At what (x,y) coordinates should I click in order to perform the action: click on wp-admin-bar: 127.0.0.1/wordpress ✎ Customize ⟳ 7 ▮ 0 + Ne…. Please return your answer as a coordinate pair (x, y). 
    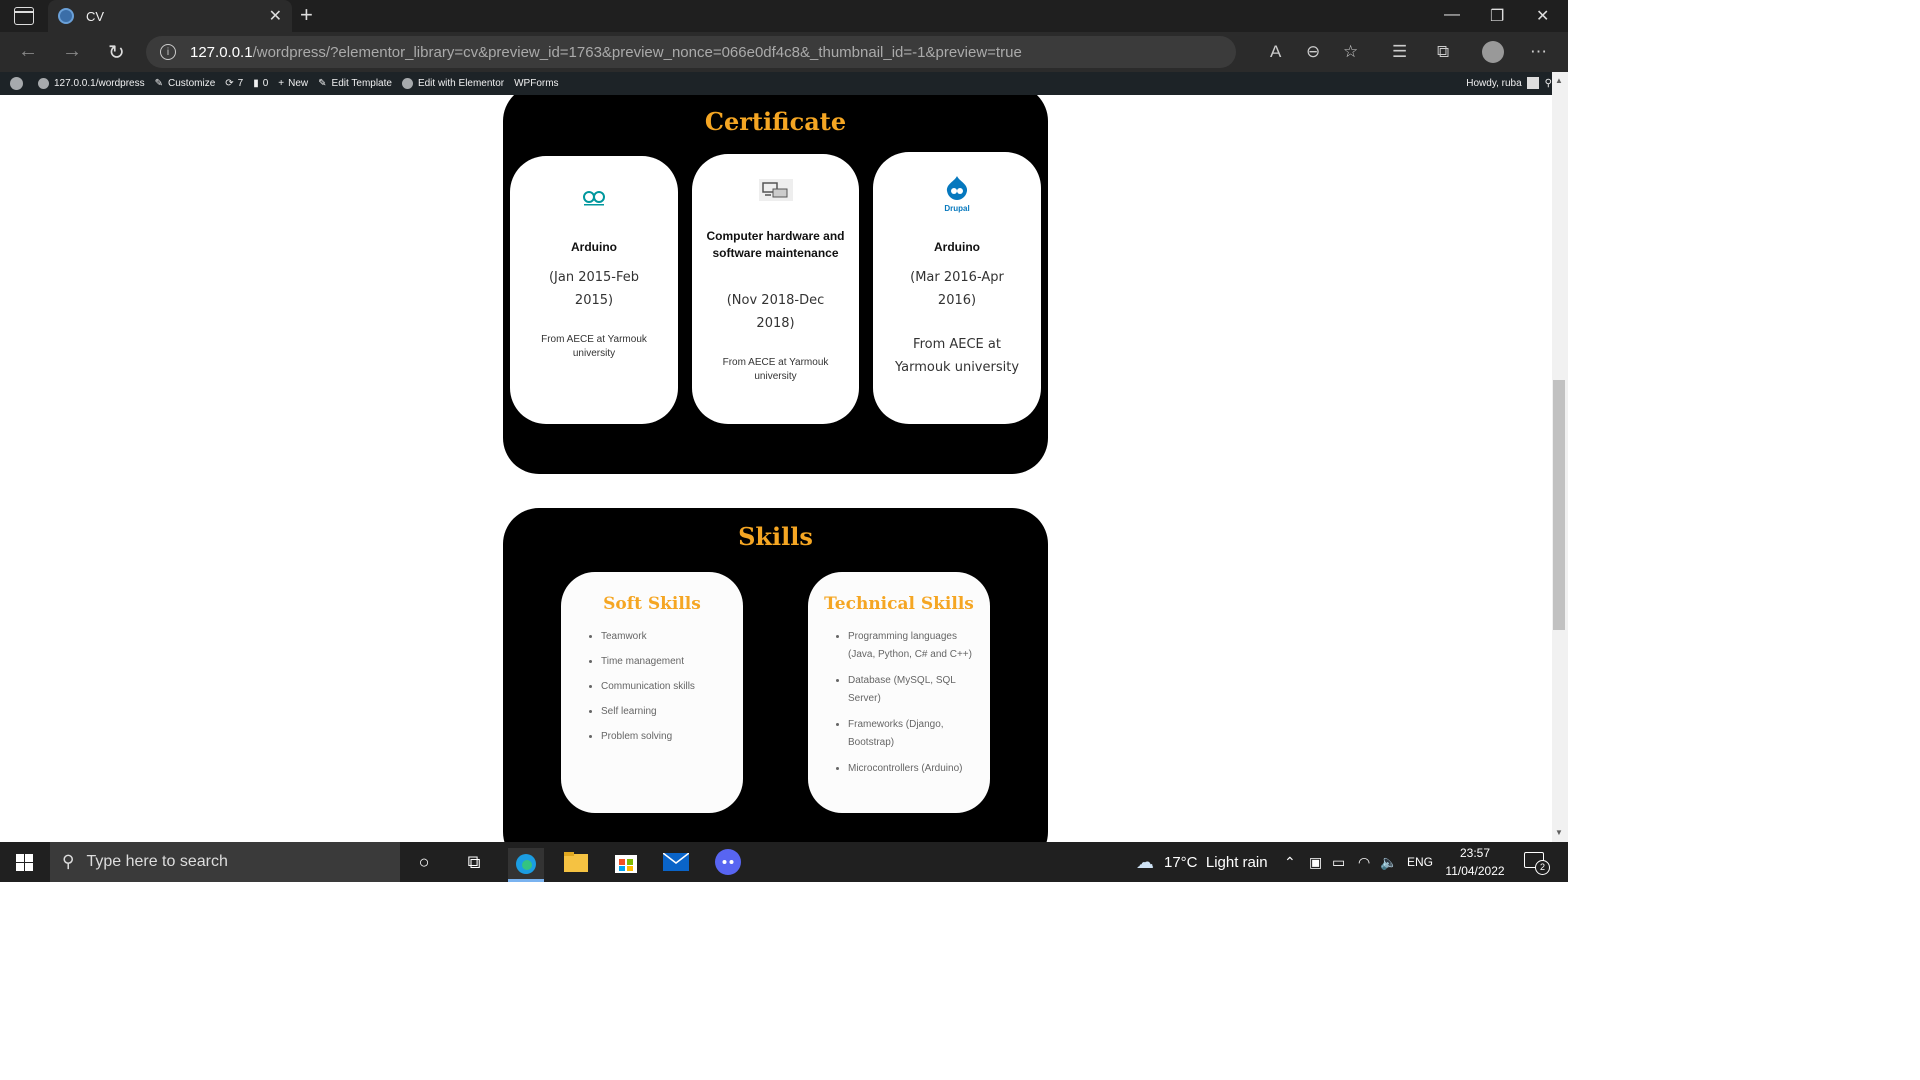
    Looking at the image, I should click on (784, 83).